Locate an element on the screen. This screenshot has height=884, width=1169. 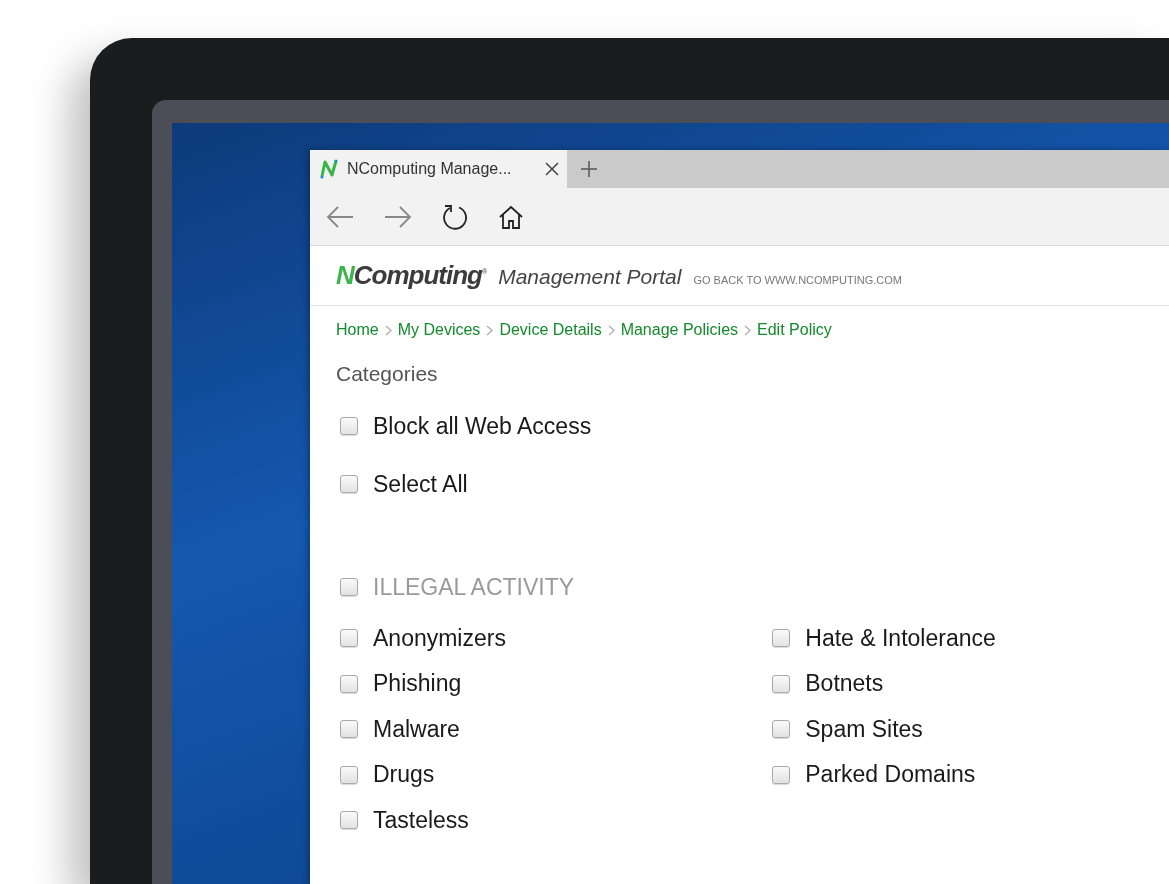
checkbox-label: Spam Sites is located at coordinates (864, 729).